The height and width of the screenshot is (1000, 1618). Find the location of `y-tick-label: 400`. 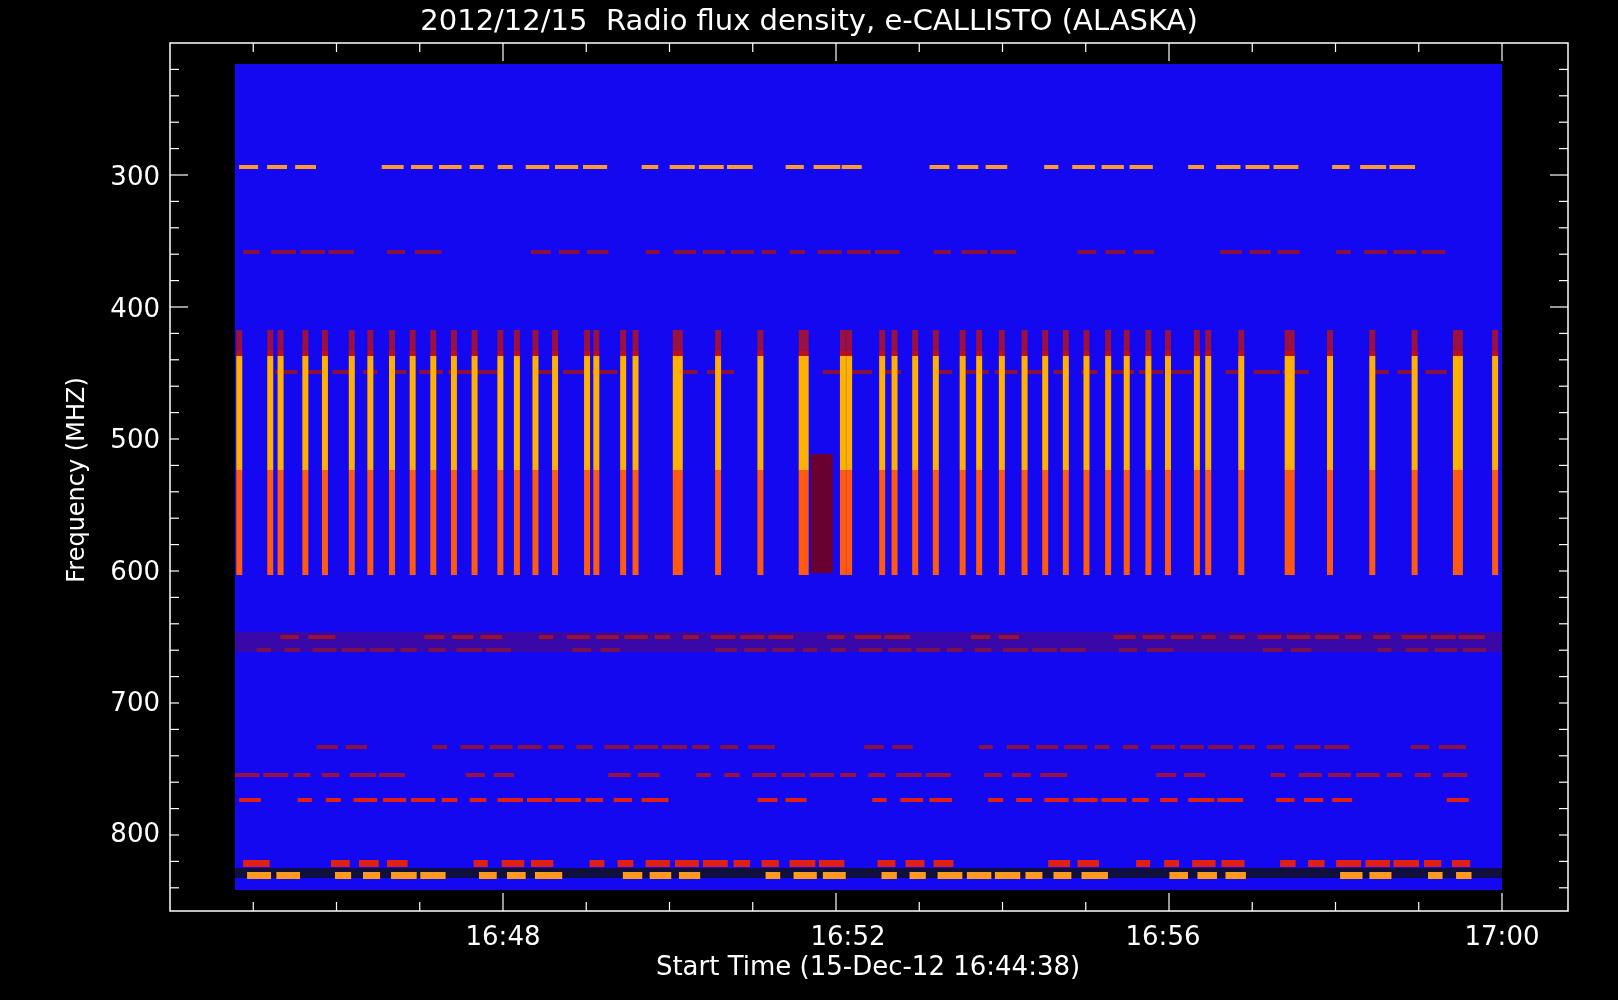

y-tick-label: 400 is located at coordinates (135, 308).